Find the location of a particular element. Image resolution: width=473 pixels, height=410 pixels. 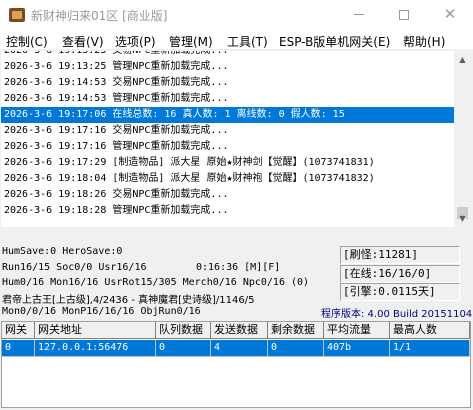

menu-control: 控制(C) is located at coordinates (27, 41).